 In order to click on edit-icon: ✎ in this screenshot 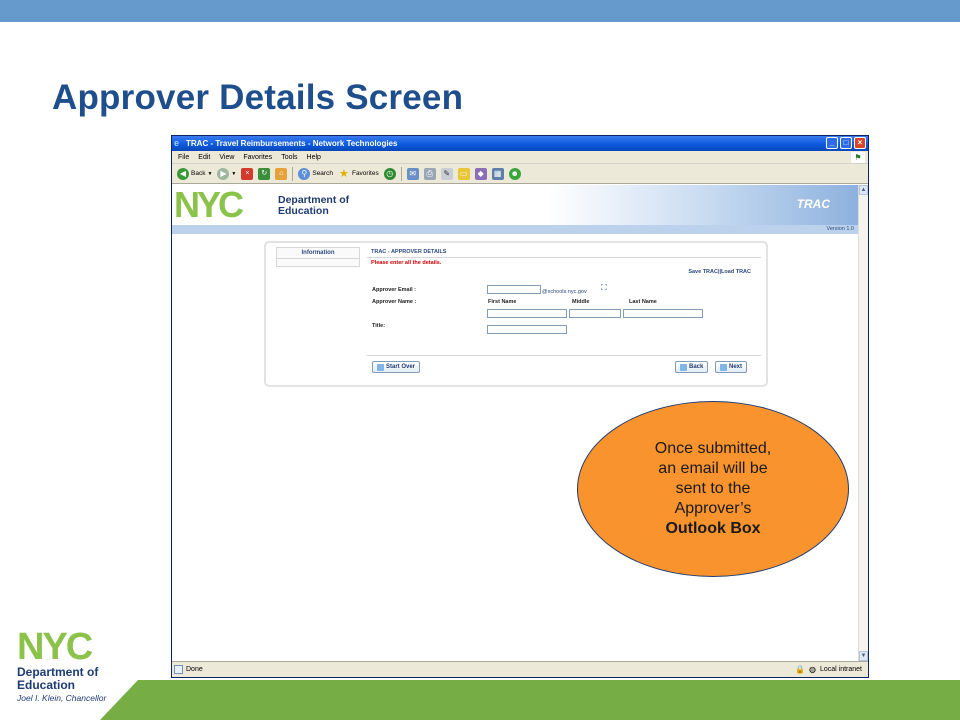, I will do `click(446, 173)`.